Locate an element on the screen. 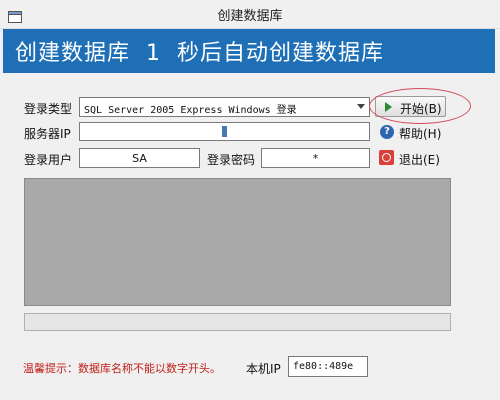  login-type-select: SQL Server 2005 Express Windows 登录 is located at coordinates (224, 107).